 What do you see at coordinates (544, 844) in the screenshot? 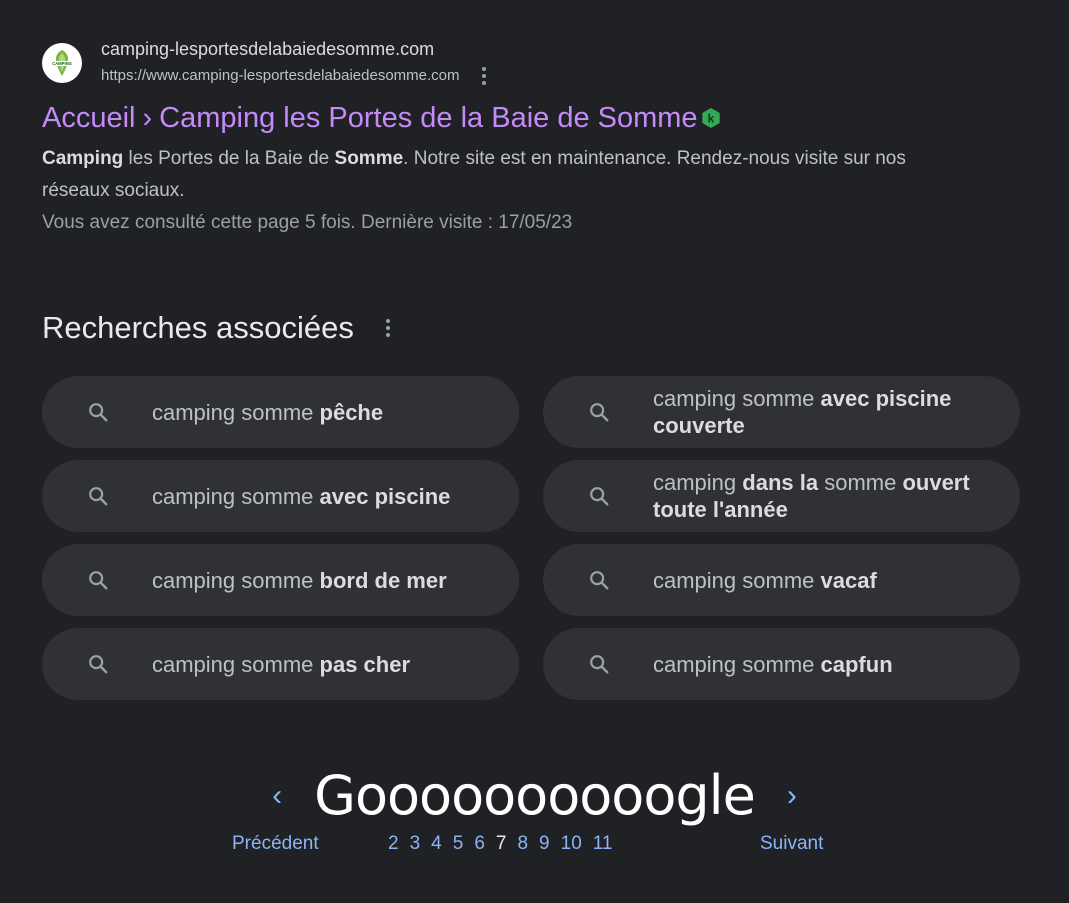
I see `page-link-9: 9` at bounding box center [544, 844].